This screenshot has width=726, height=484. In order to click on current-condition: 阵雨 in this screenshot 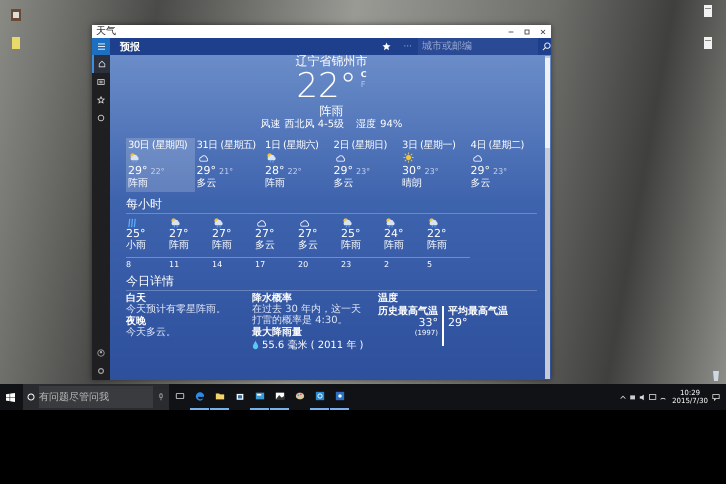, I will do `click(332, 111)`.